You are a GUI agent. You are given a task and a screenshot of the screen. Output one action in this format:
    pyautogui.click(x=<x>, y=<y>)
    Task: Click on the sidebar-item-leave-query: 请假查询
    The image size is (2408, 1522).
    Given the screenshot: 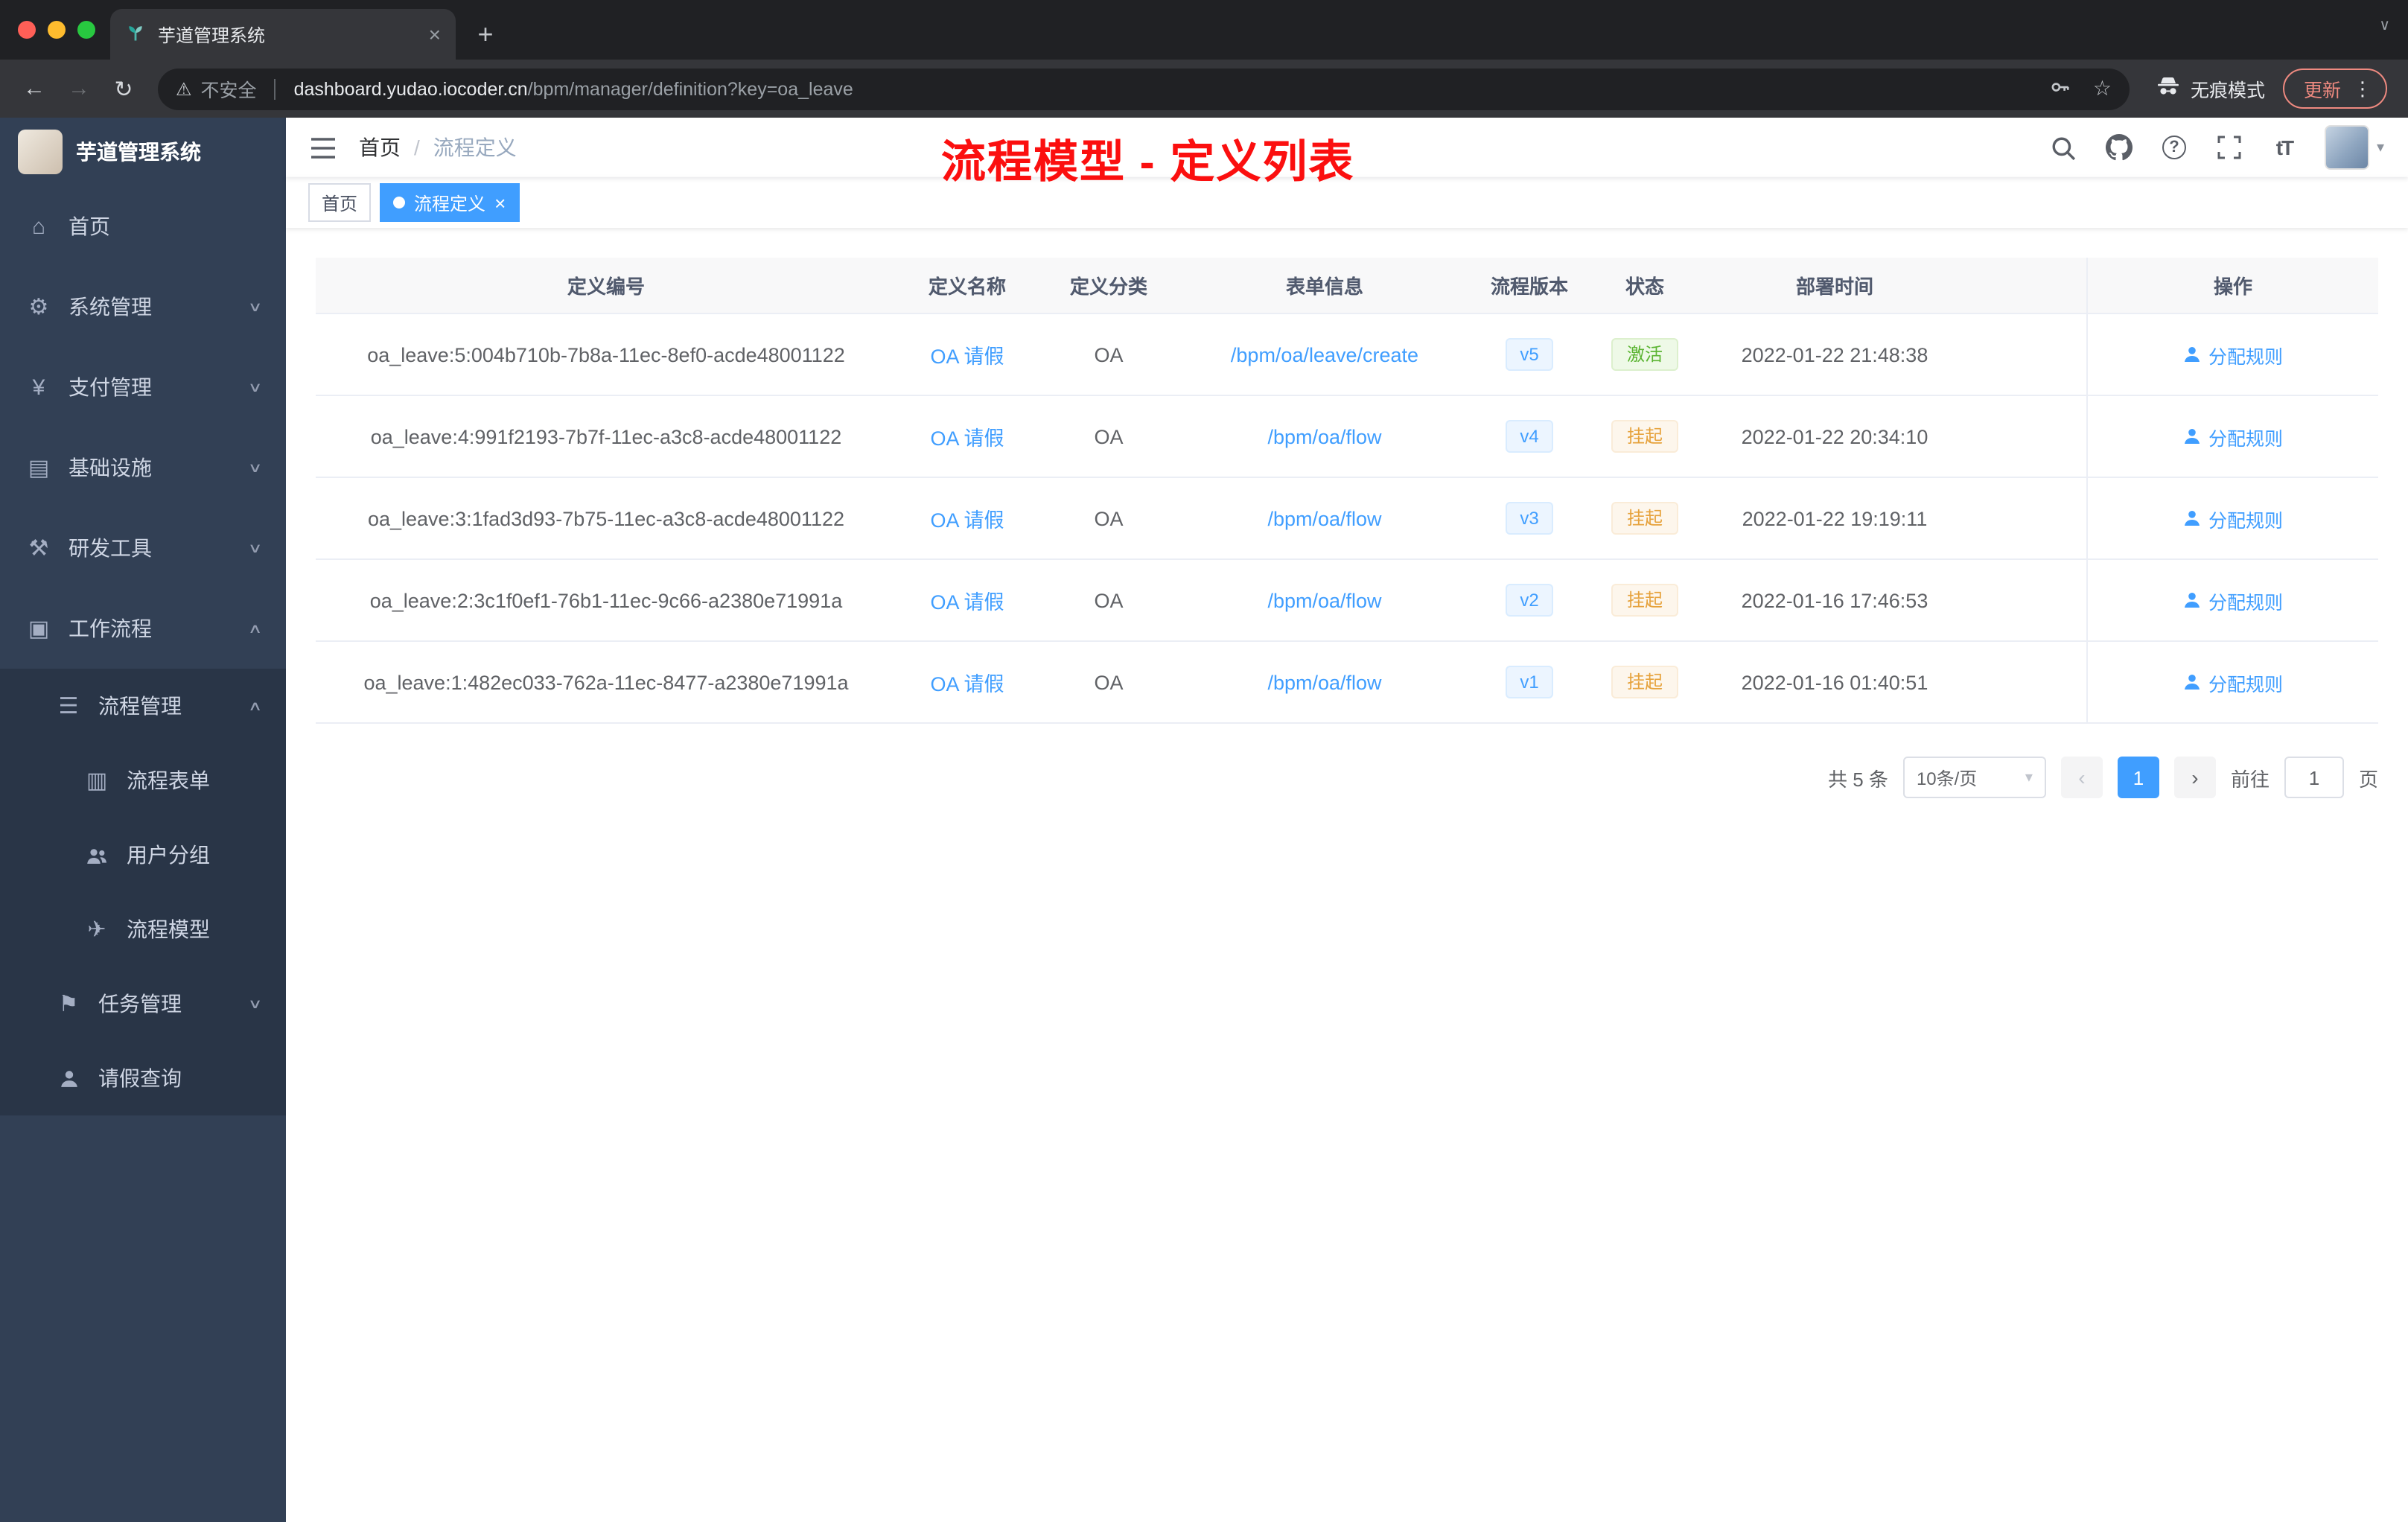 What is the action you would take?
    pyautogui.click(x=143, y=1078)
    